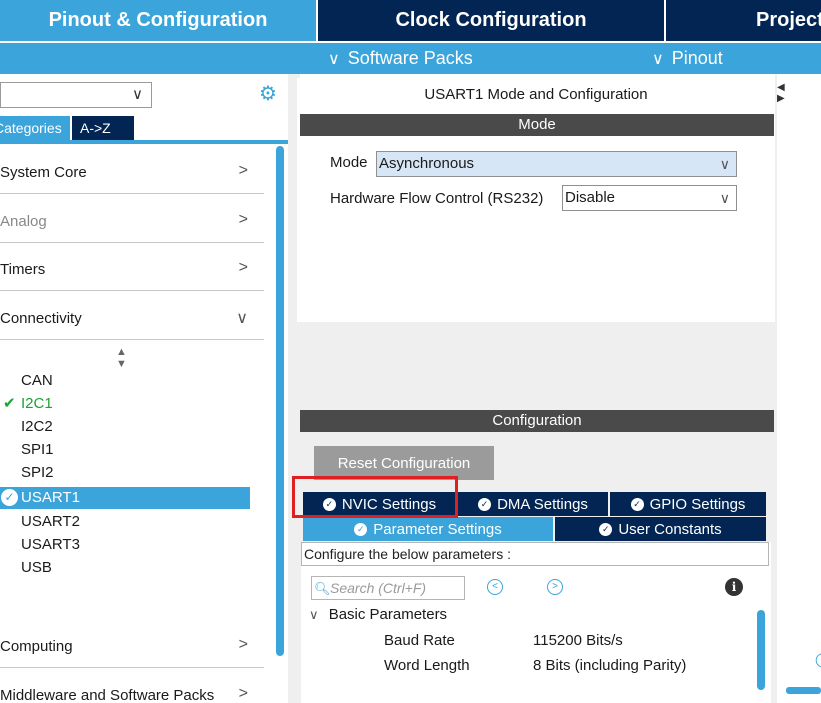 The image size is (821, 703). Describe the element at coordinates (125, 427) in the screenshot. I see `peripheral-i2c2: I2C2` at that location.